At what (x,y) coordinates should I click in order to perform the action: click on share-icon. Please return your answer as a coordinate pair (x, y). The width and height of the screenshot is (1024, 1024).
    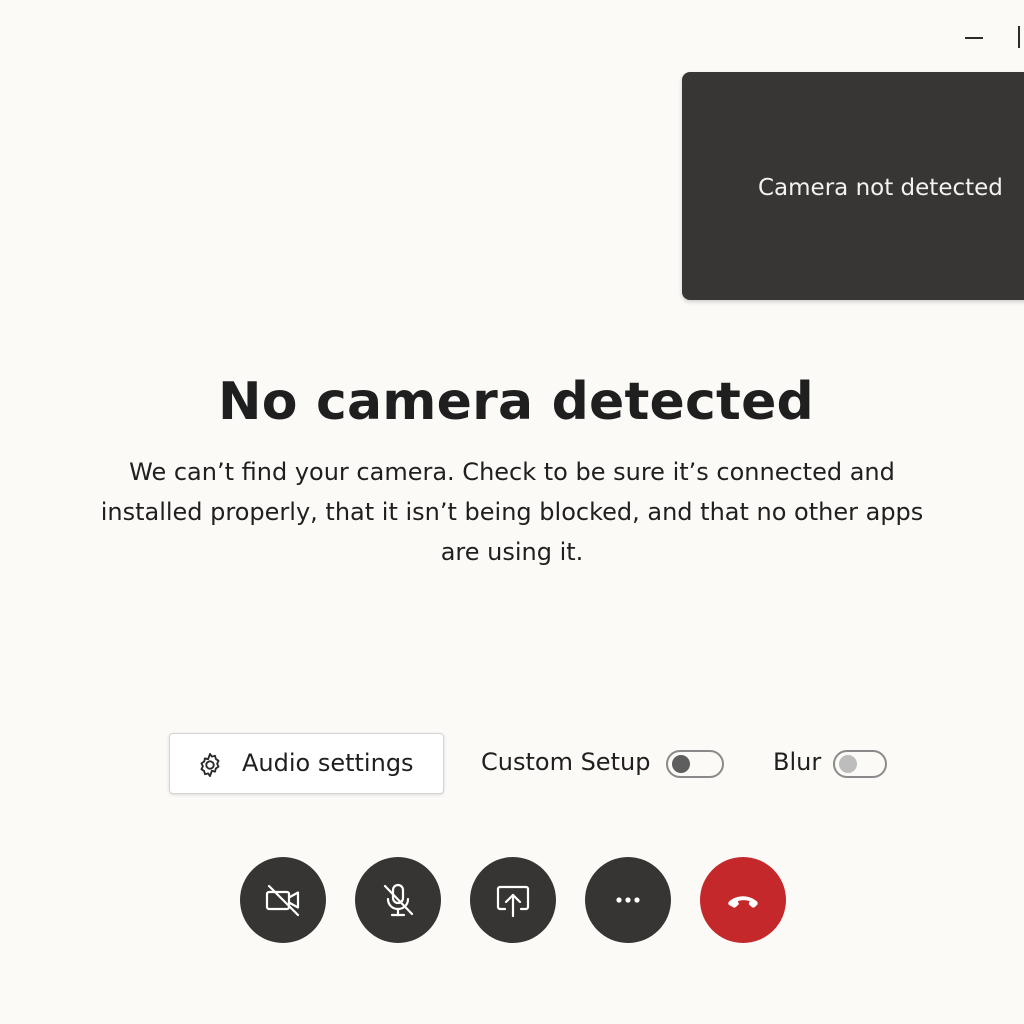
    Looking at the image, I should click on (513, 901).